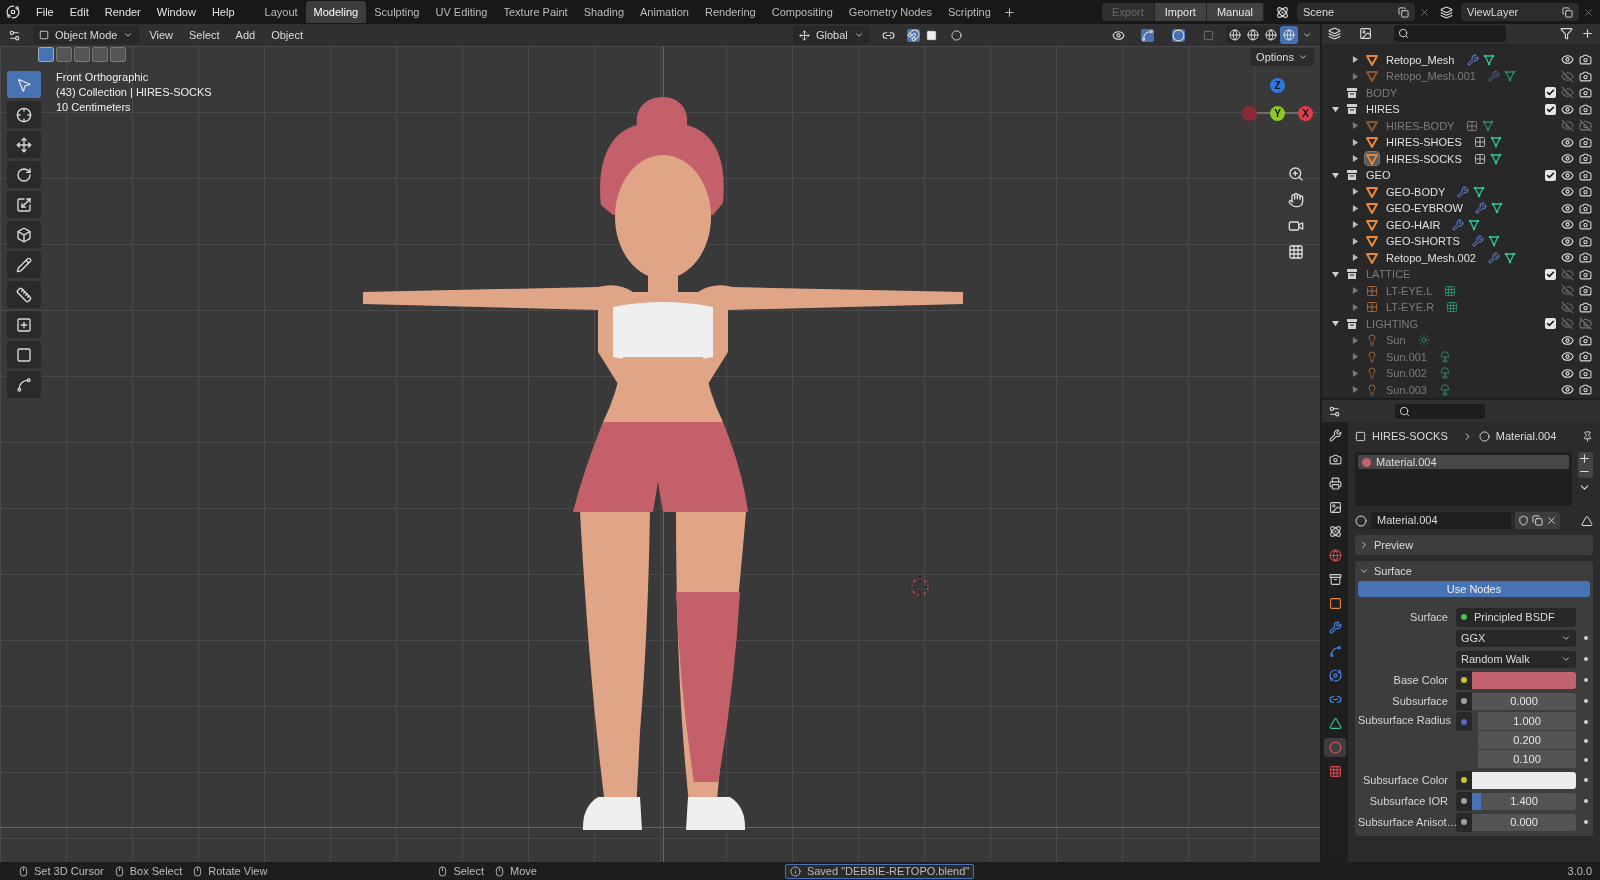 The image size is (1600, 880). Describe the element at coordinates (1424, 142) in the screenshot. I see `outliner-item-label: HIRES-SHOES` at that location.